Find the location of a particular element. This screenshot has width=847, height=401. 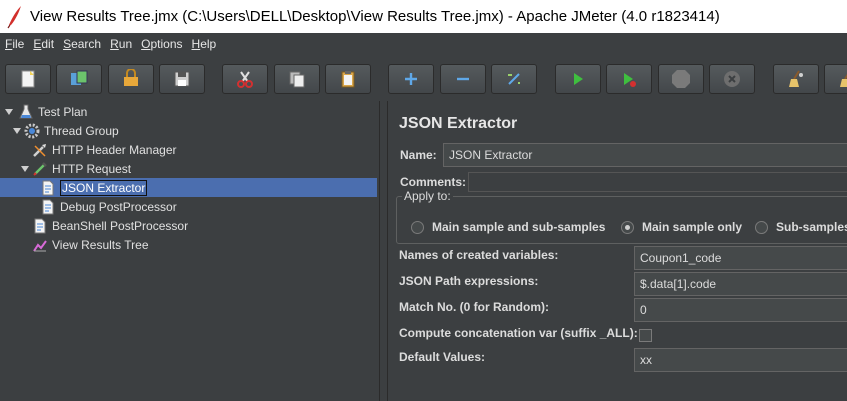

tree-item-http-request: HTTP Request is located at coordinates (75, 168).